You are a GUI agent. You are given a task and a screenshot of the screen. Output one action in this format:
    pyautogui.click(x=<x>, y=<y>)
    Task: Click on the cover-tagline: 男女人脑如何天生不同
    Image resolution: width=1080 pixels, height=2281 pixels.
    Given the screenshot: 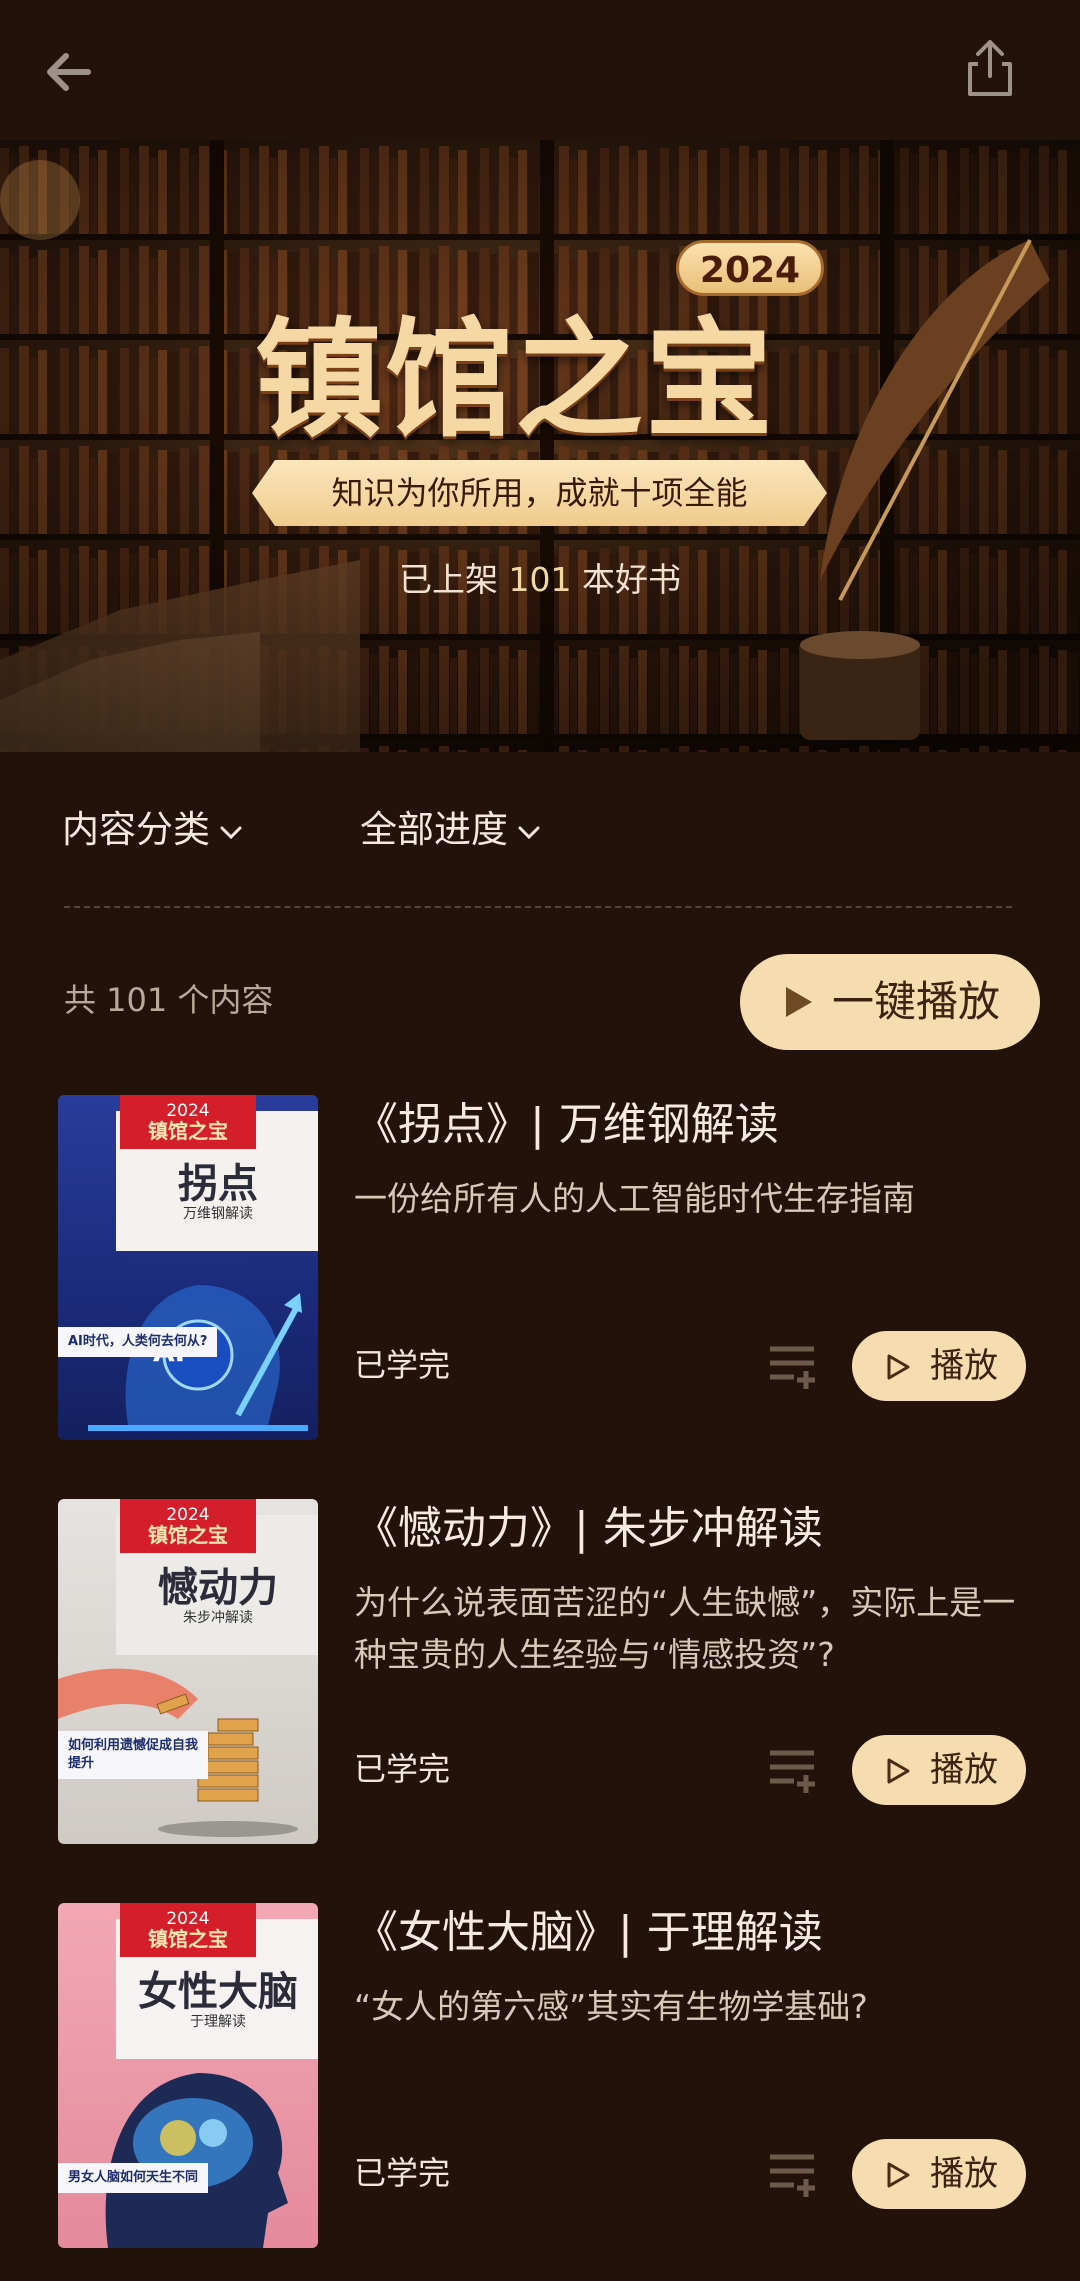 What is the action you would take?
    pyautogui.click(x=133, y=2178)
    